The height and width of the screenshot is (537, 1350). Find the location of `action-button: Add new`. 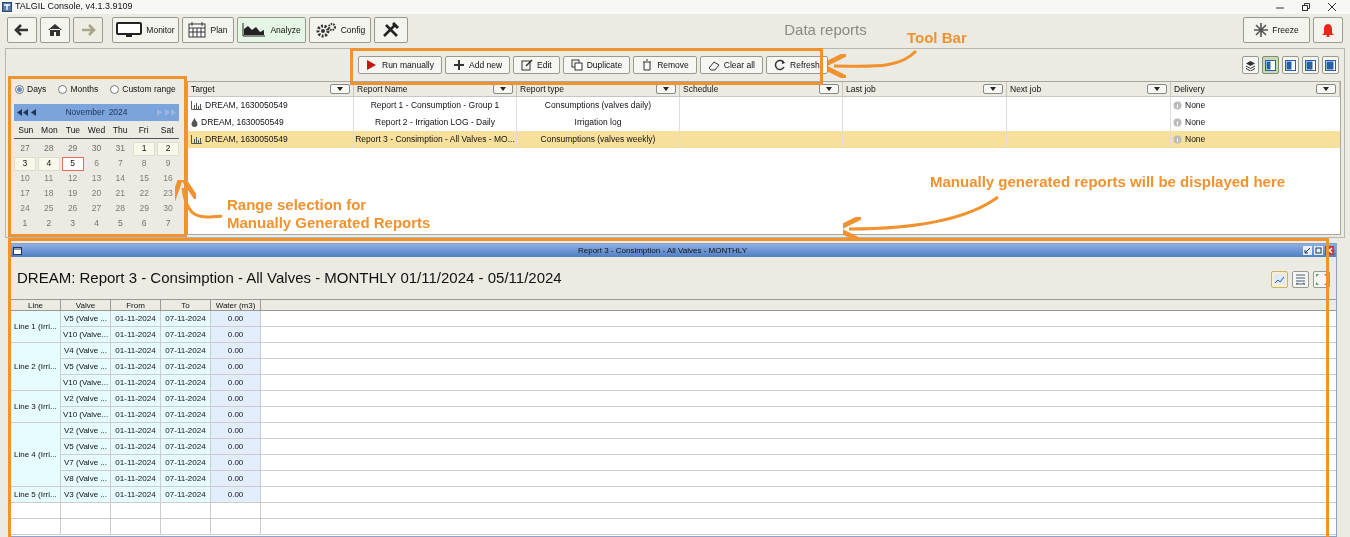

action-button: Add new is located at coordinates (478, 65).